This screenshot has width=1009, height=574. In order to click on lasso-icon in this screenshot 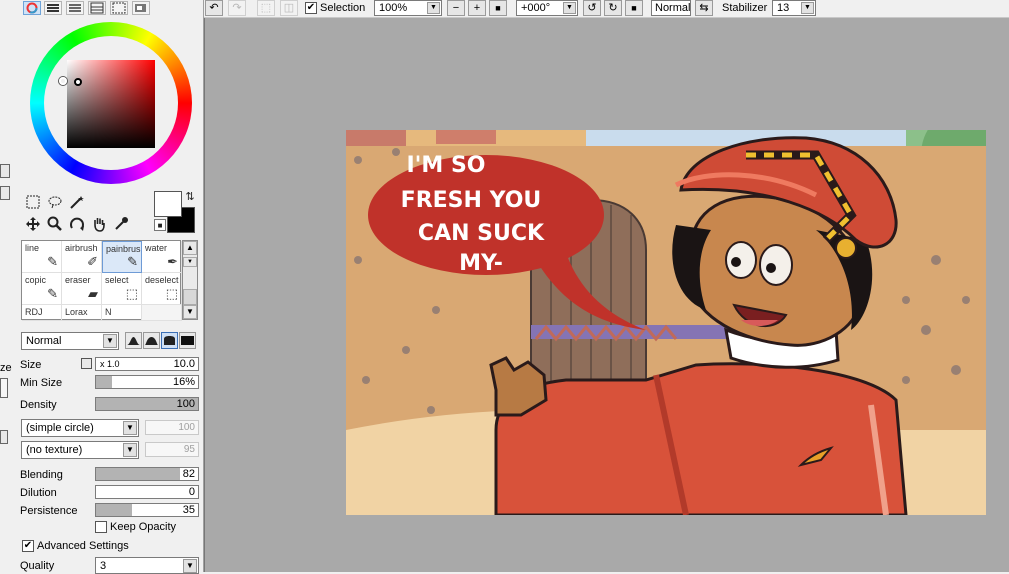, I will do `click(55, 202)`.